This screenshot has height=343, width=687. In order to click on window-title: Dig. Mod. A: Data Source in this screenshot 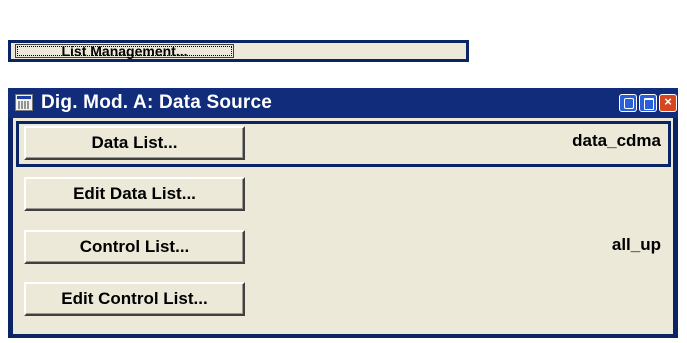, I will do `click(157, 102)`.